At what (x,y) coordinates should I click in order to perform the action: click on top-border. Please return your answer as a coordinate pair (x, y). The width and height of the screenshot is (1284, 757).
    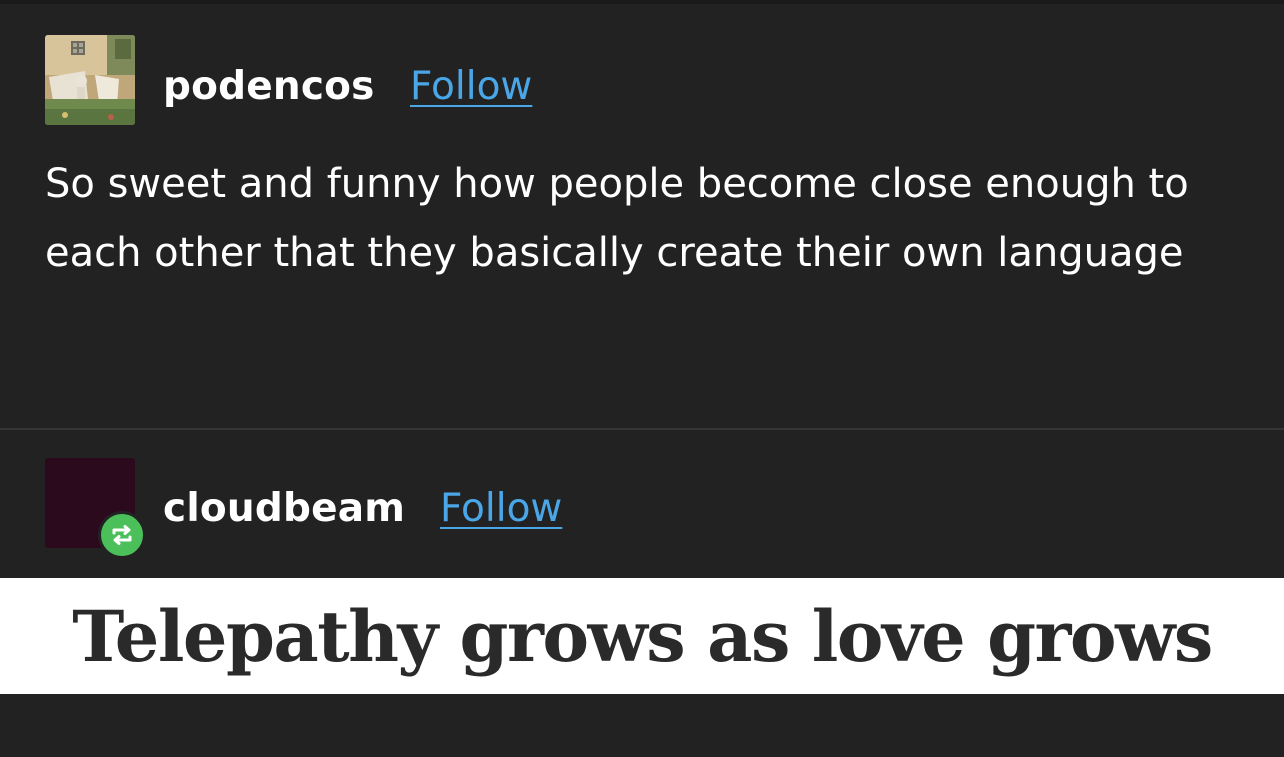
    Looking at the image, I should click on (642, 2).